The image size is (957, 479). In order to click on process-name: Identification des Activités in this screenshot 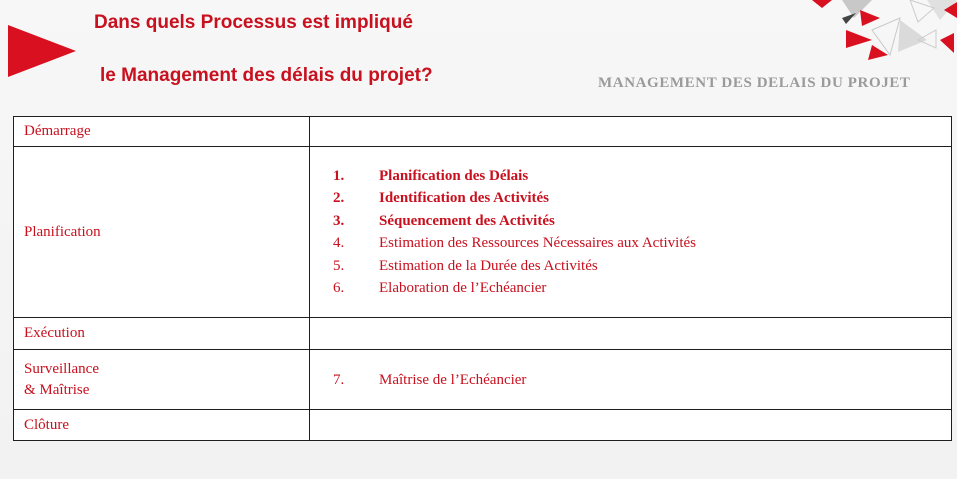, I will do `click(464, 198)`.